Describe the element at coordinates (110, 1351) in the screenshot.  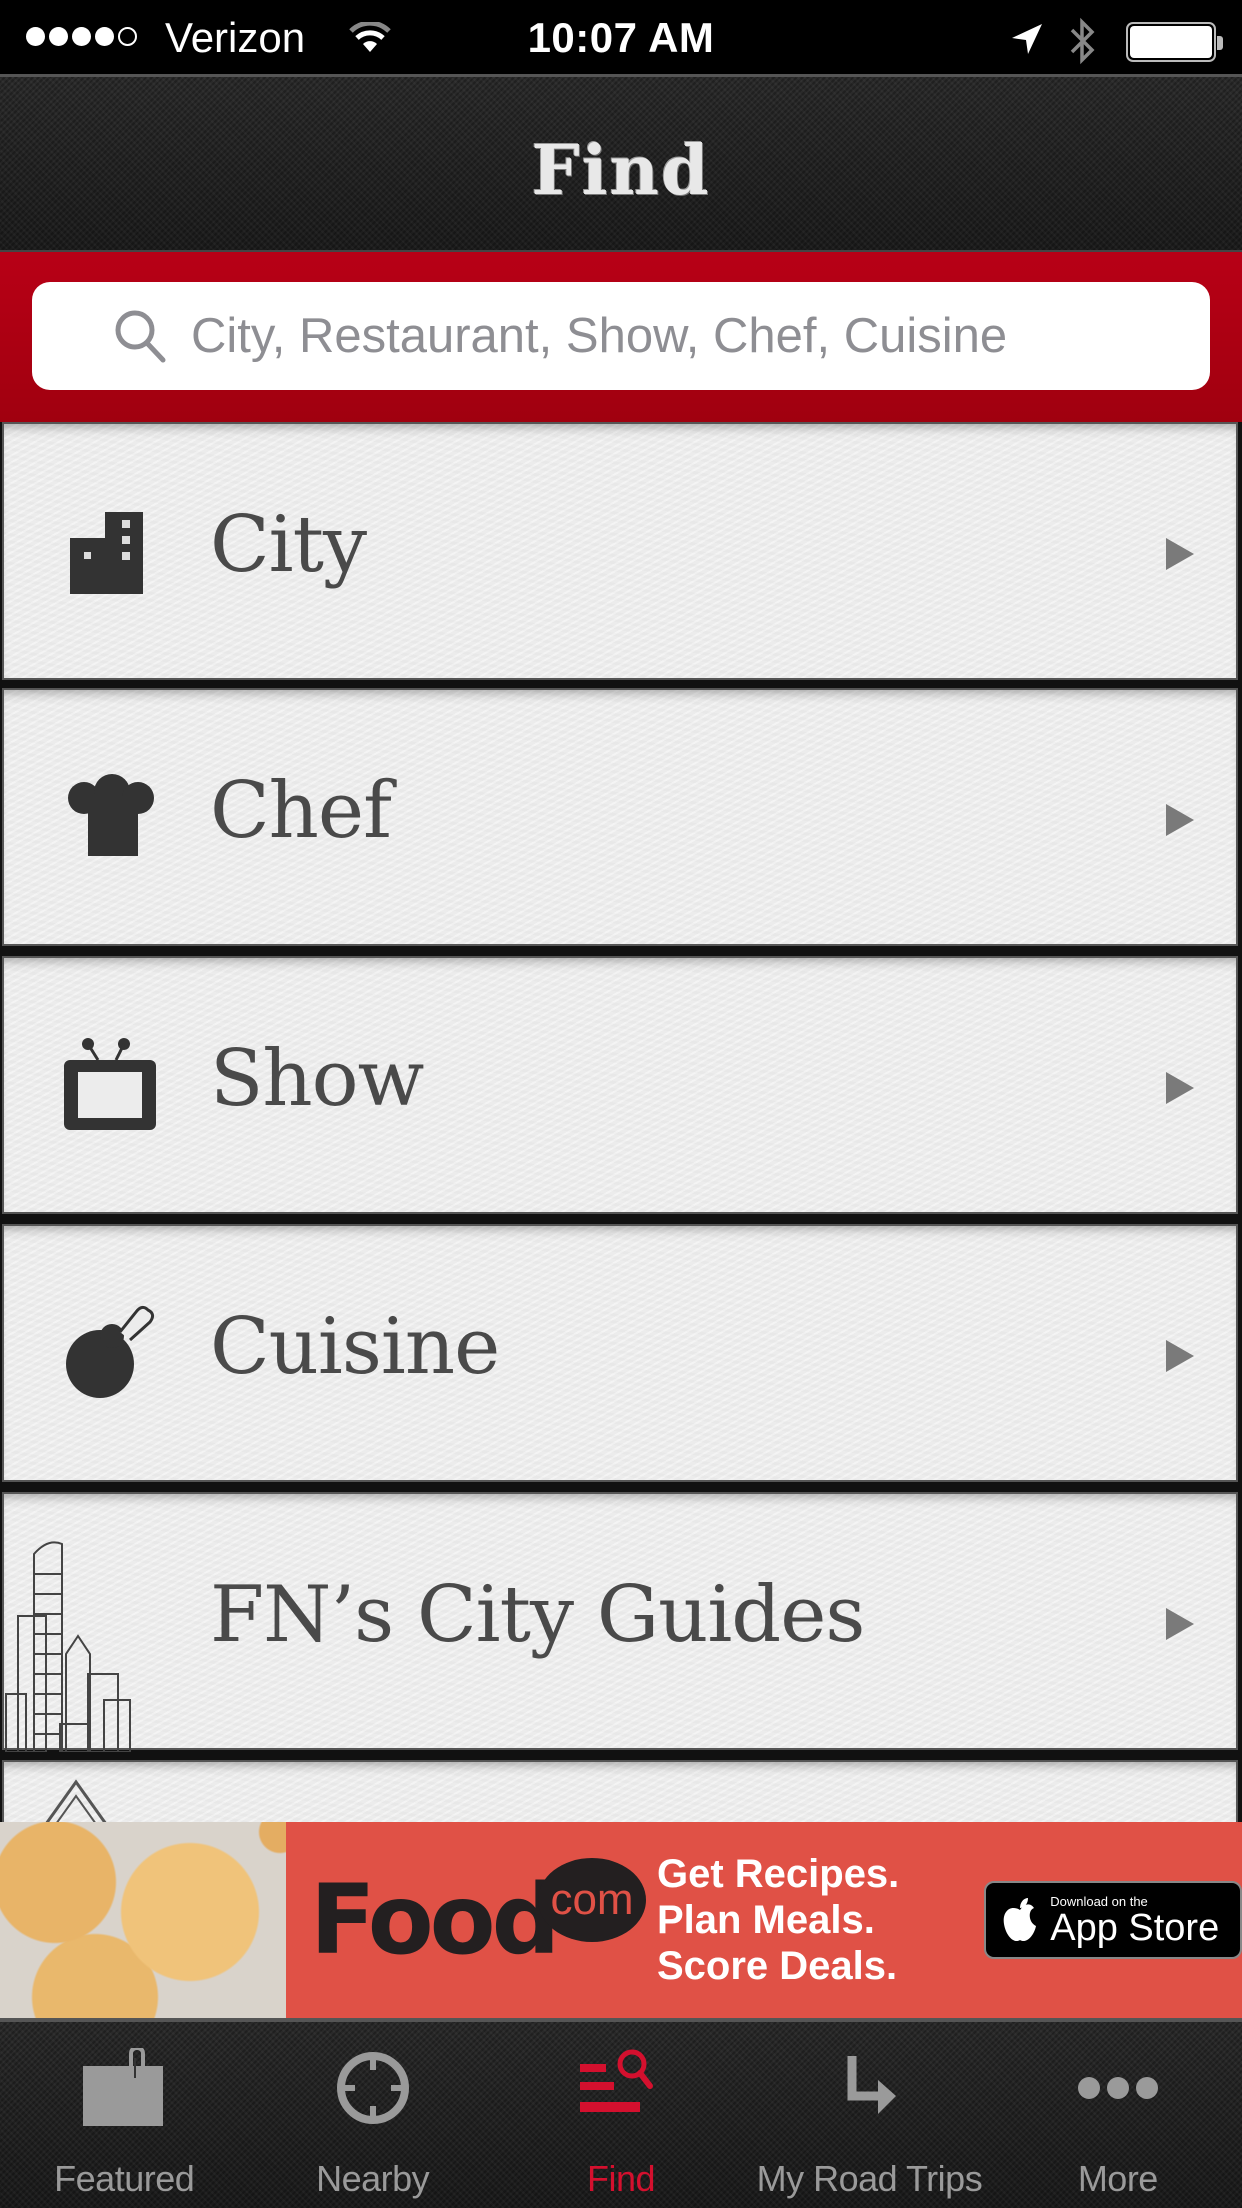
I see `drumstick-icon` at that location.